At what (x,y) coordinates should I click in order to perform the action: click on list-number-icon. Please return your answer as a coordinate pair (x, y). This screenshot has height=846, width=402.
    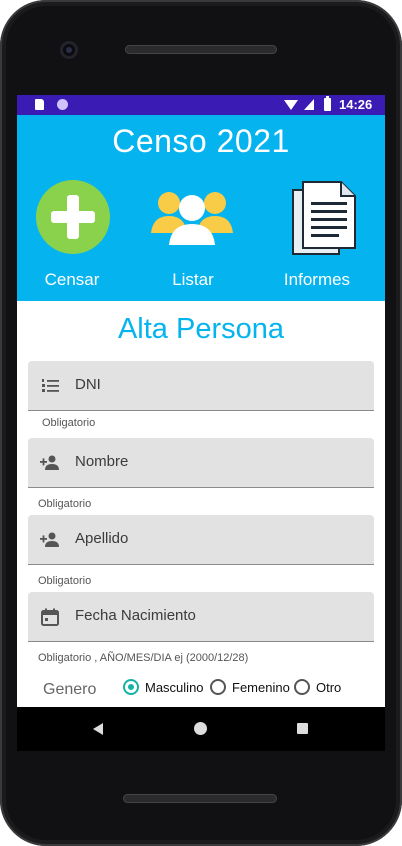
    Looking at the image, I should click on (50, 385).